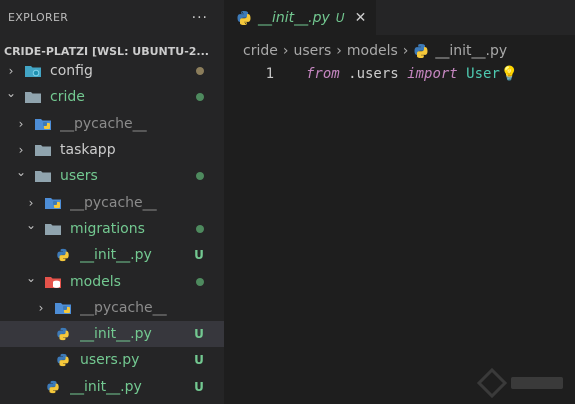 This screenshot has width=575, height=404. What do you see at coordinates (260, 51) in the screenshot?
I see `breadcrumb-item: cride` at bounding box center [260, 51].